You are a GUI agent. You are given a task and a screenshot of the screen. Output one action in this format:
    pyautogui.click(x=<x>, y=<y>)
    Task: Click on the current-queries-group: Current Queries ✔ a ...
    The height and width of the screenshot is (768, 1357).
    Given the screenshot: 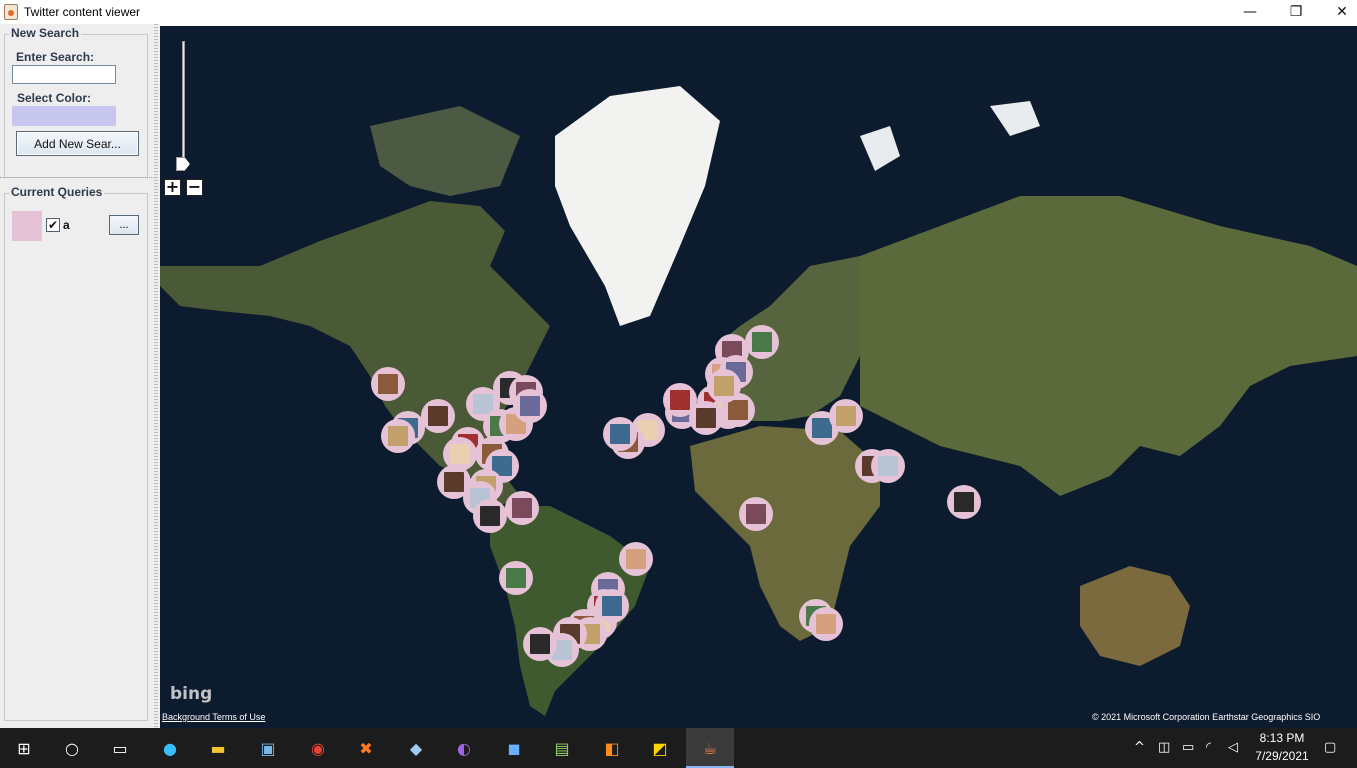 What is the action you would take?
    pyautogui.click(x=76, y=453)
    